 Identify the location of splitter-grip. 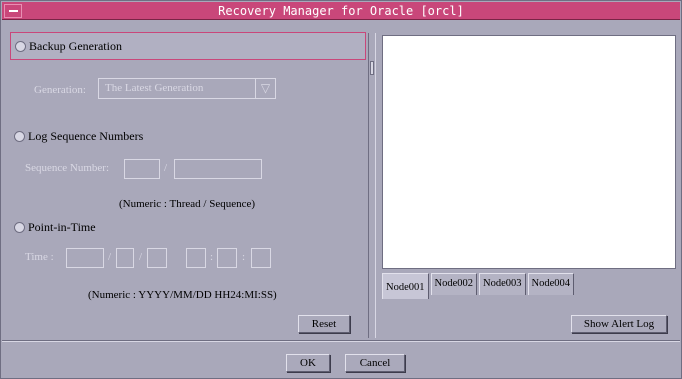
(372, 68).